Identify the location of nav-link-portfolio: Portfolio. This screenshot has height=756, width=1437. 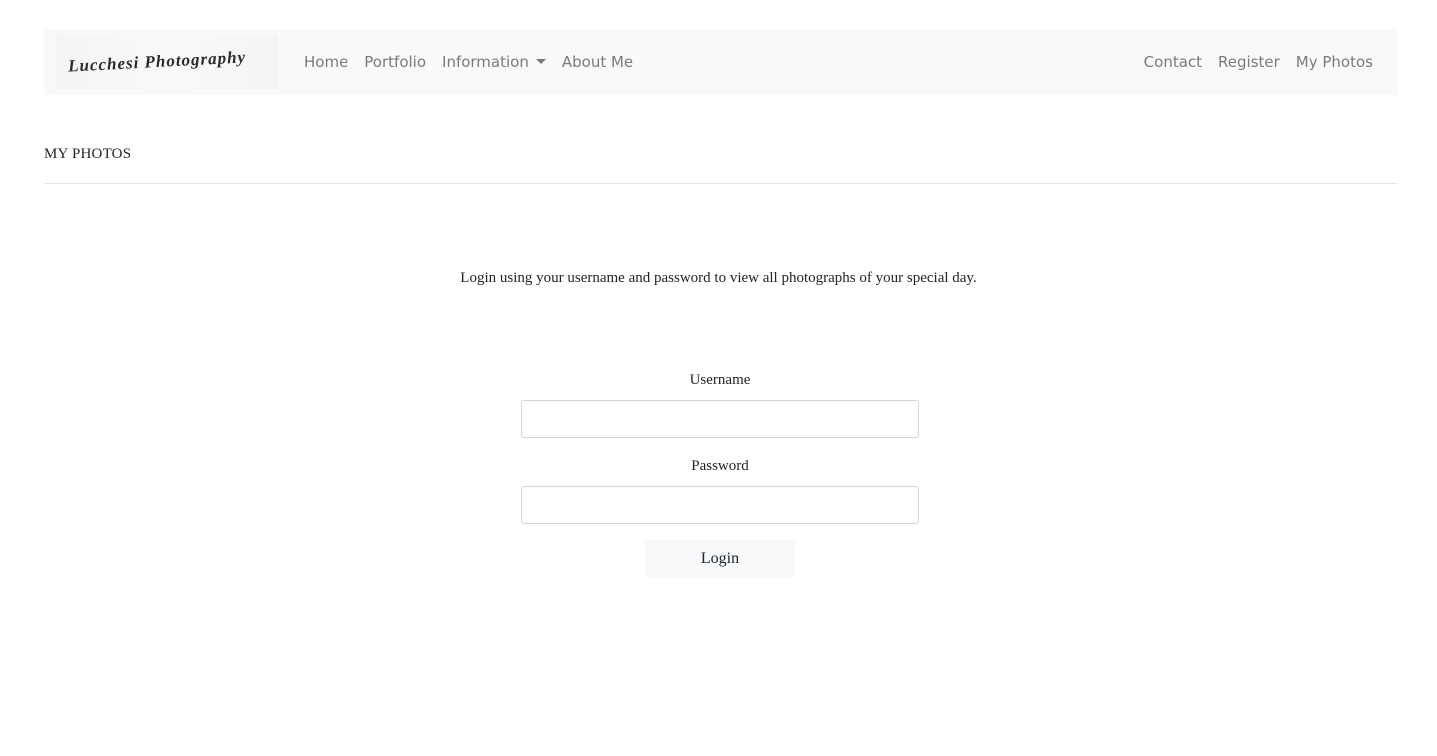
(395, 62).